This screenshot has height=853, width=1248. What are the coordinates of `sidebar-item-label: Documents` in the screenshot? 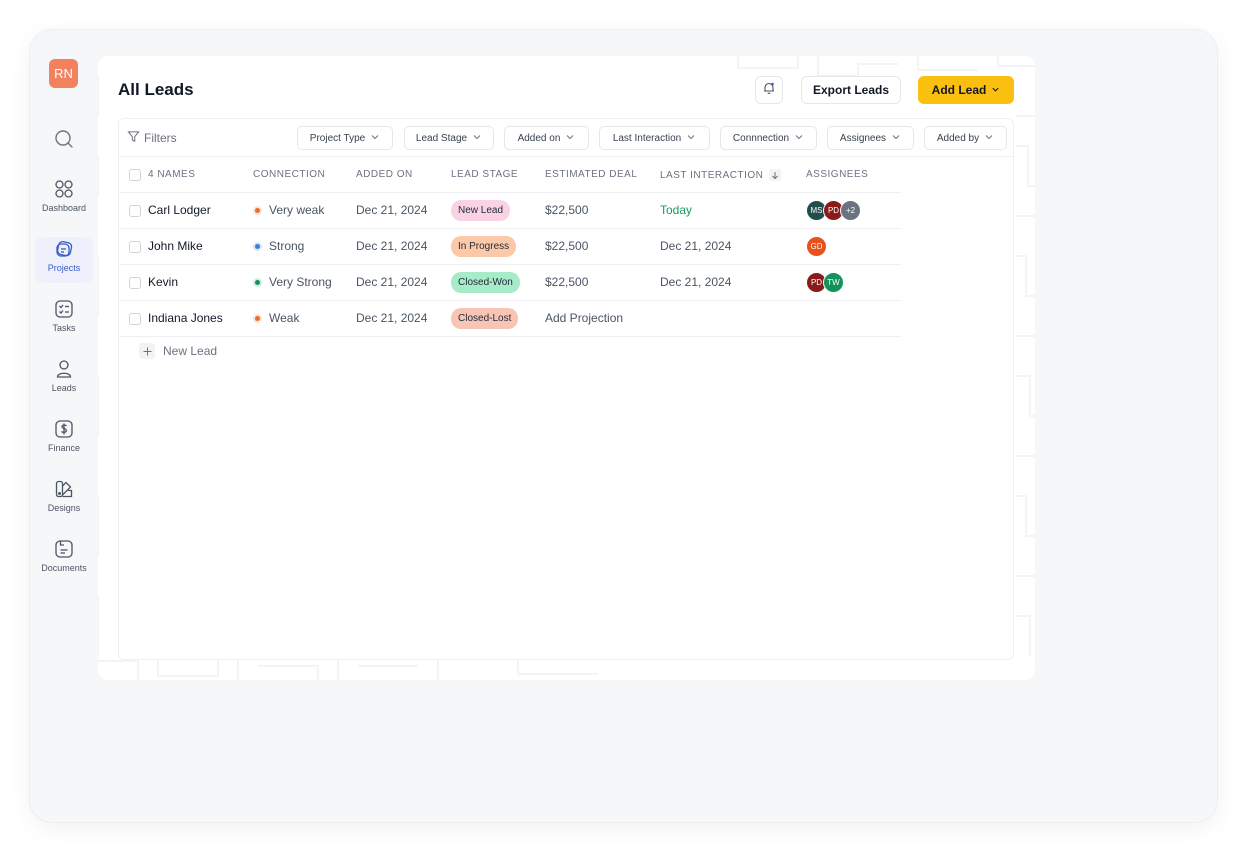 It's located at (64, 568).